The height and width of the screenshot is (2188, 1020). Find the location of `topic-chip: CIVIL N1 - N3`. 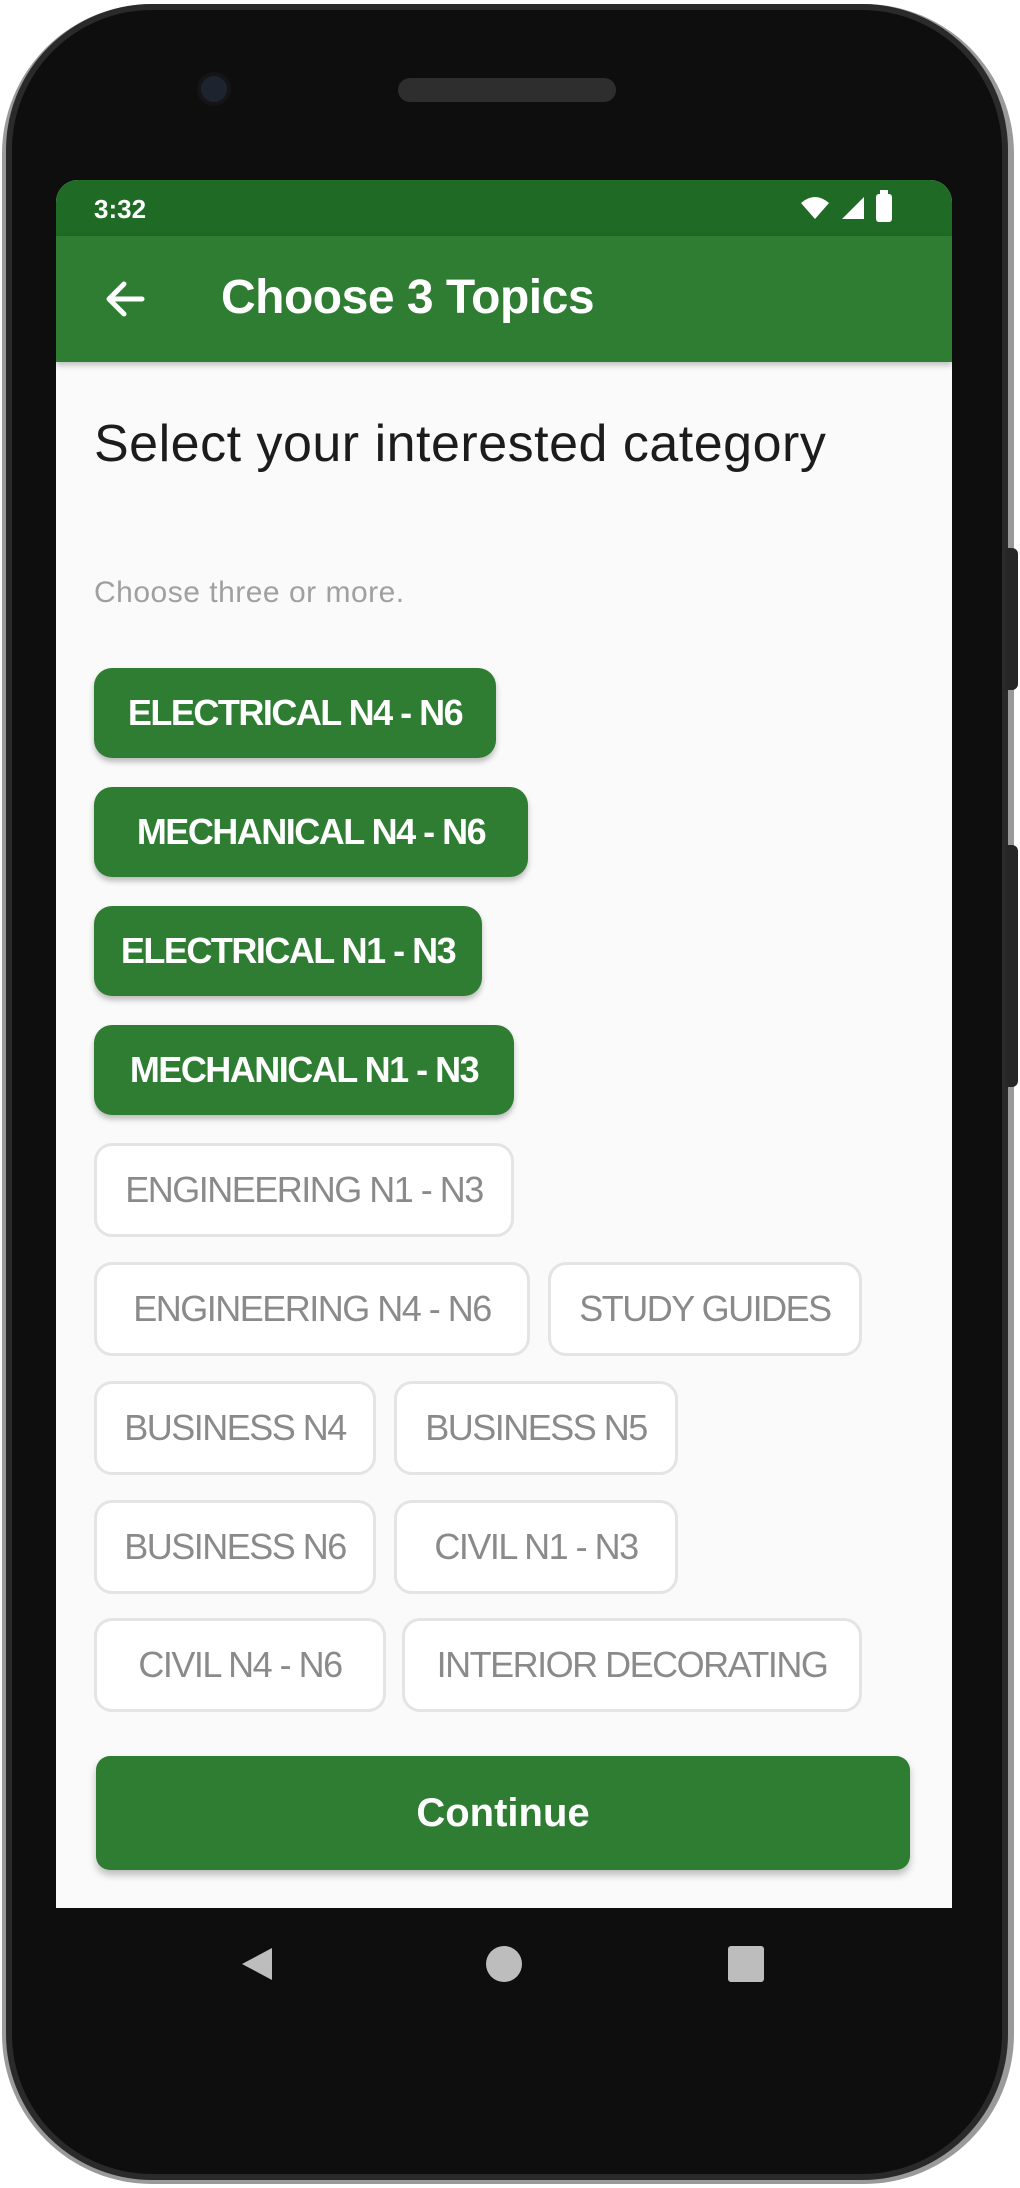

topic-chip: CIVIL N1 - N3 is located at coordinates (536, 1547).